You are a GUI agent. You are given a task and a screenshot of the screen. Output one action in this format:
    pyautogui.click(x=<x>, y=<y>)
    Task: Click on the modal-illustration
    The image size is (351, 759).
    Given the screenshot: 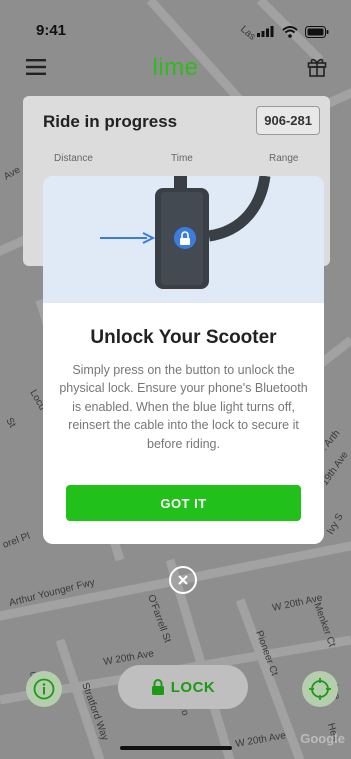 What is the action you would take?
    pyautogui.click(x=183, y=239)
    